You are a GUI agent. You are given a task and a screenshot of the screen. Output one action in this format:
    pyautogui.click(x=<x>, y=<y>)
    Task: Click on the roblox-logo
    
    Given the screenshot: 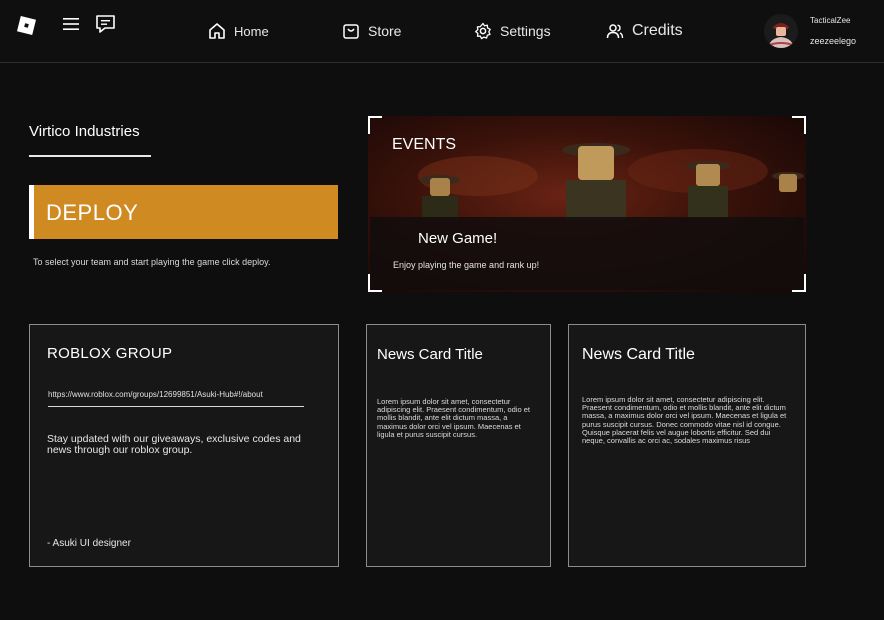 What is the action you would take?
    pyautogui.click(x=26, y=25)
    